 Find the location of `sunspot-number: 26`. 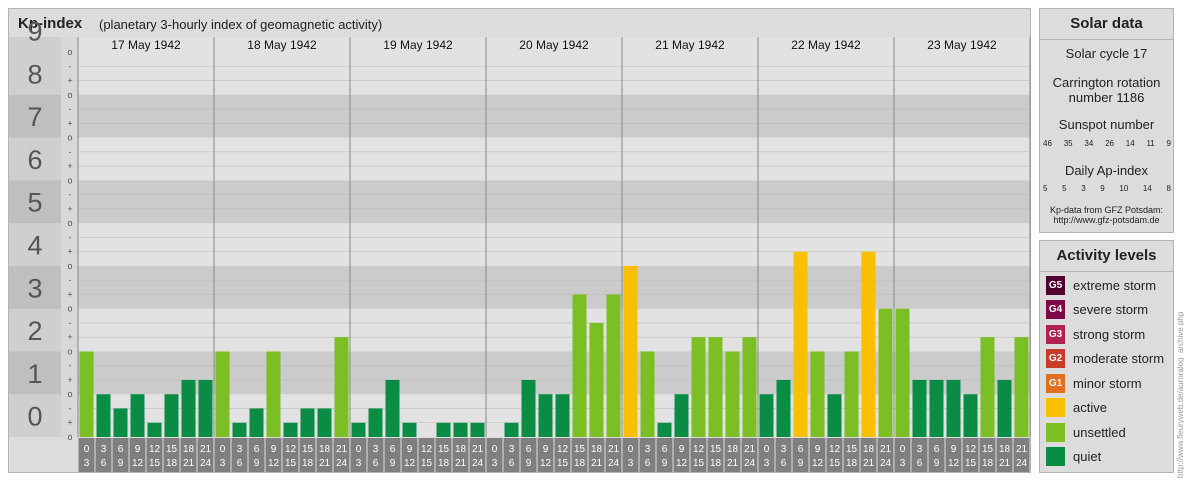

sunspot-number: 26 is located at coordinates (1109, 143).